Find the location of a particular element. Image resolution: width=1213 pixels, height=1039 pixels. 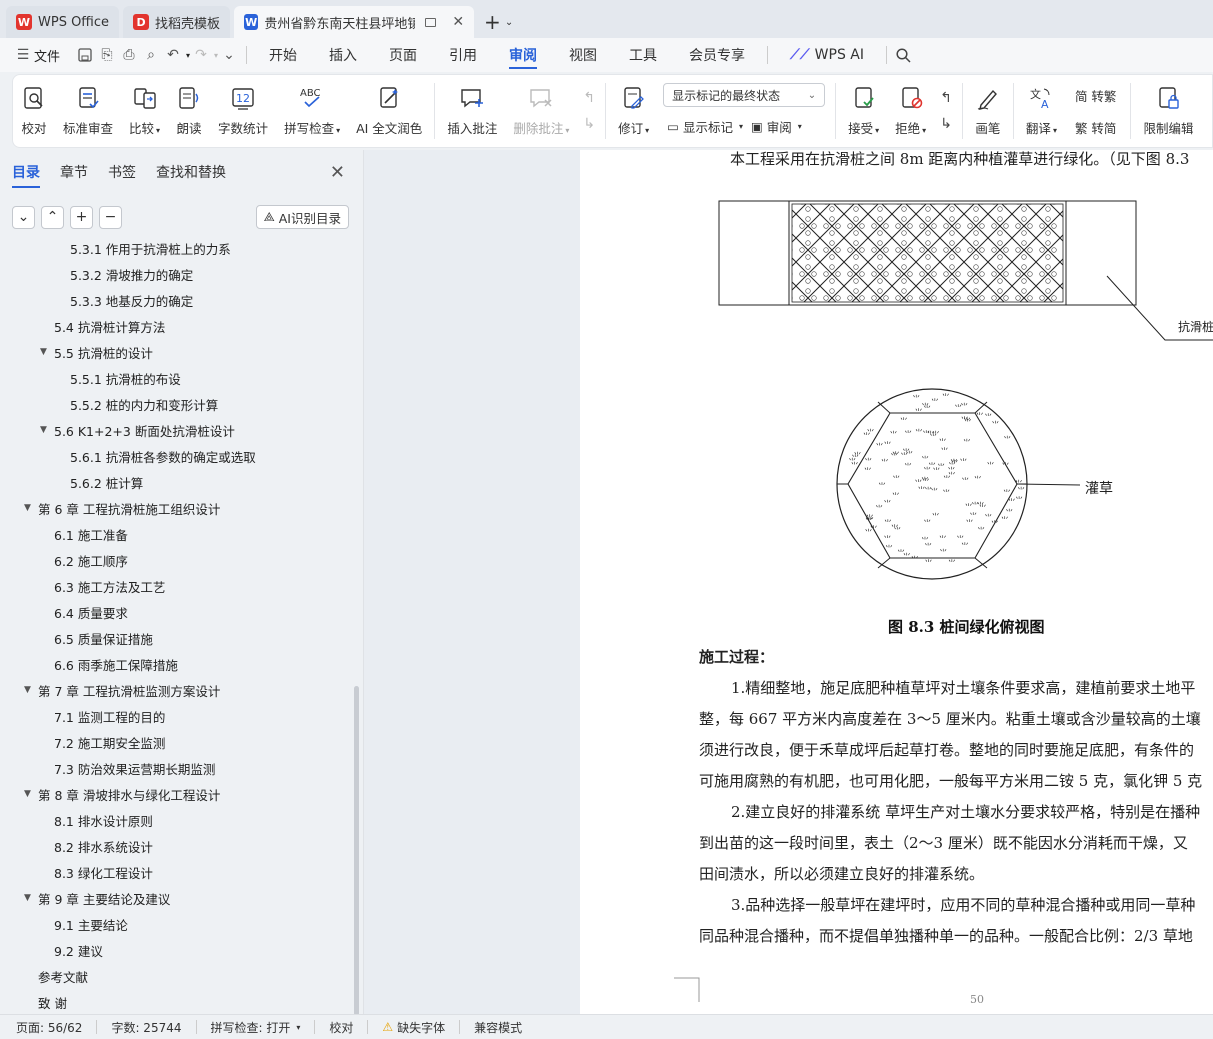

next-comment-icon: ↳ is located at coordinates (589, 124).